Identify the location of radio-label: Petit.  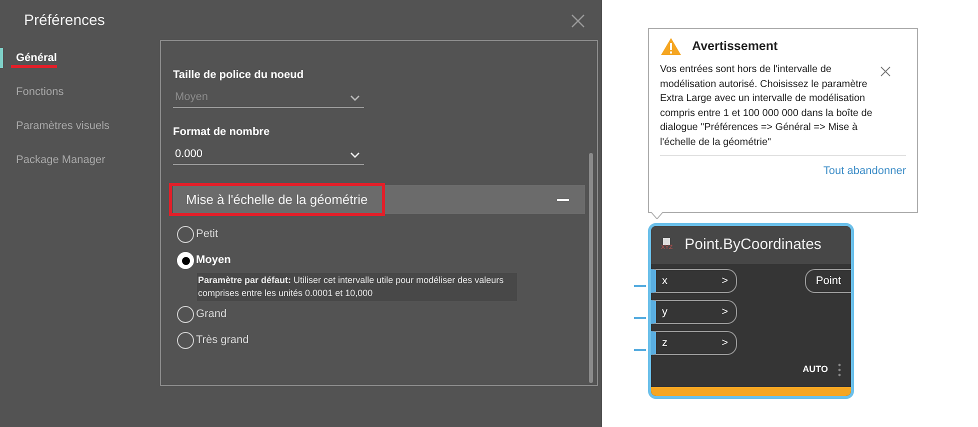
(207, 234).